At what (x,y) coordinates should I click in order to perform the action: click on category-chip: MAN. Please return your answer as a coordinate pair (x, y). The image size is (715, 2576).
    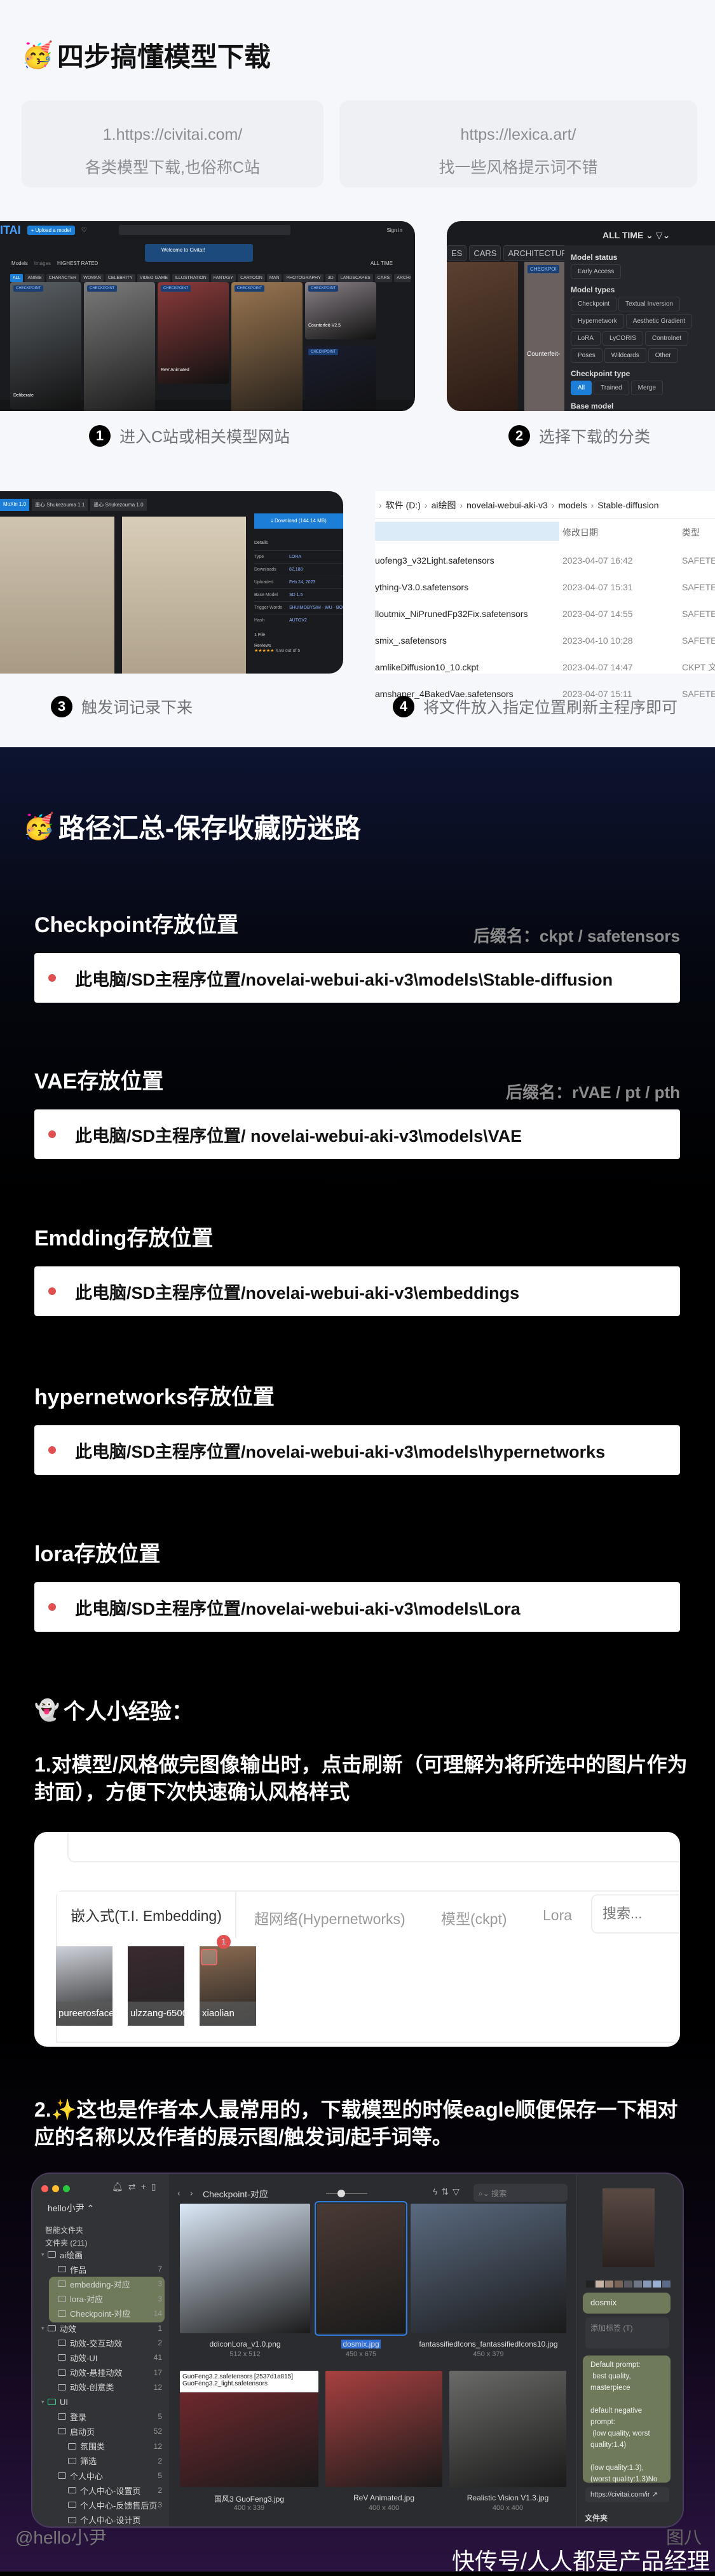
    Looking at the image, I should click on (274, 278).